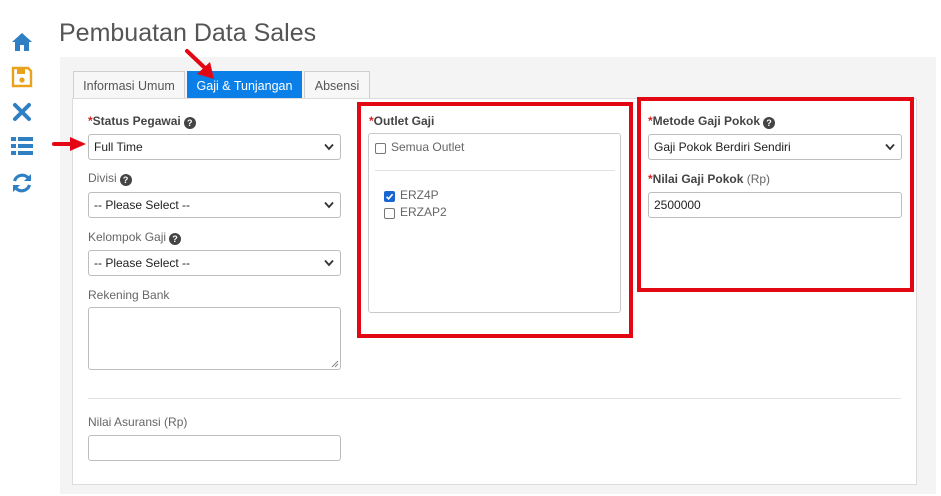 This screenshot has width=941, height=496. I want to click on rekening-bank-textarea, so click(214, 338).